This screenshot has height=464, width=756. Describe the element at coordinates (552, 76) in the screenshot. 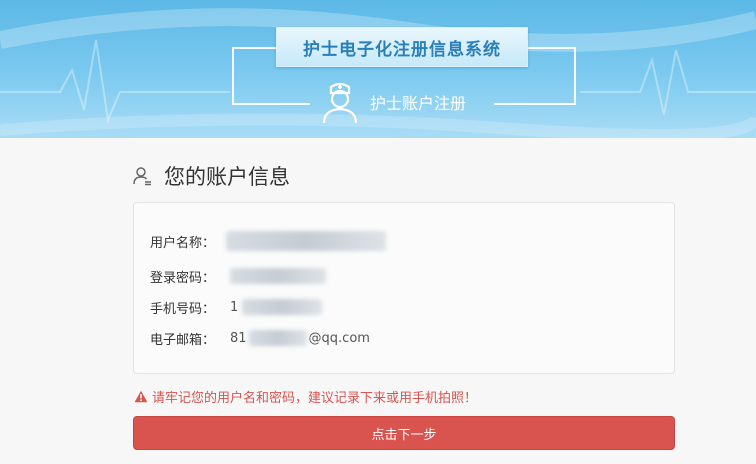

I see `title-frame-right` at that location.